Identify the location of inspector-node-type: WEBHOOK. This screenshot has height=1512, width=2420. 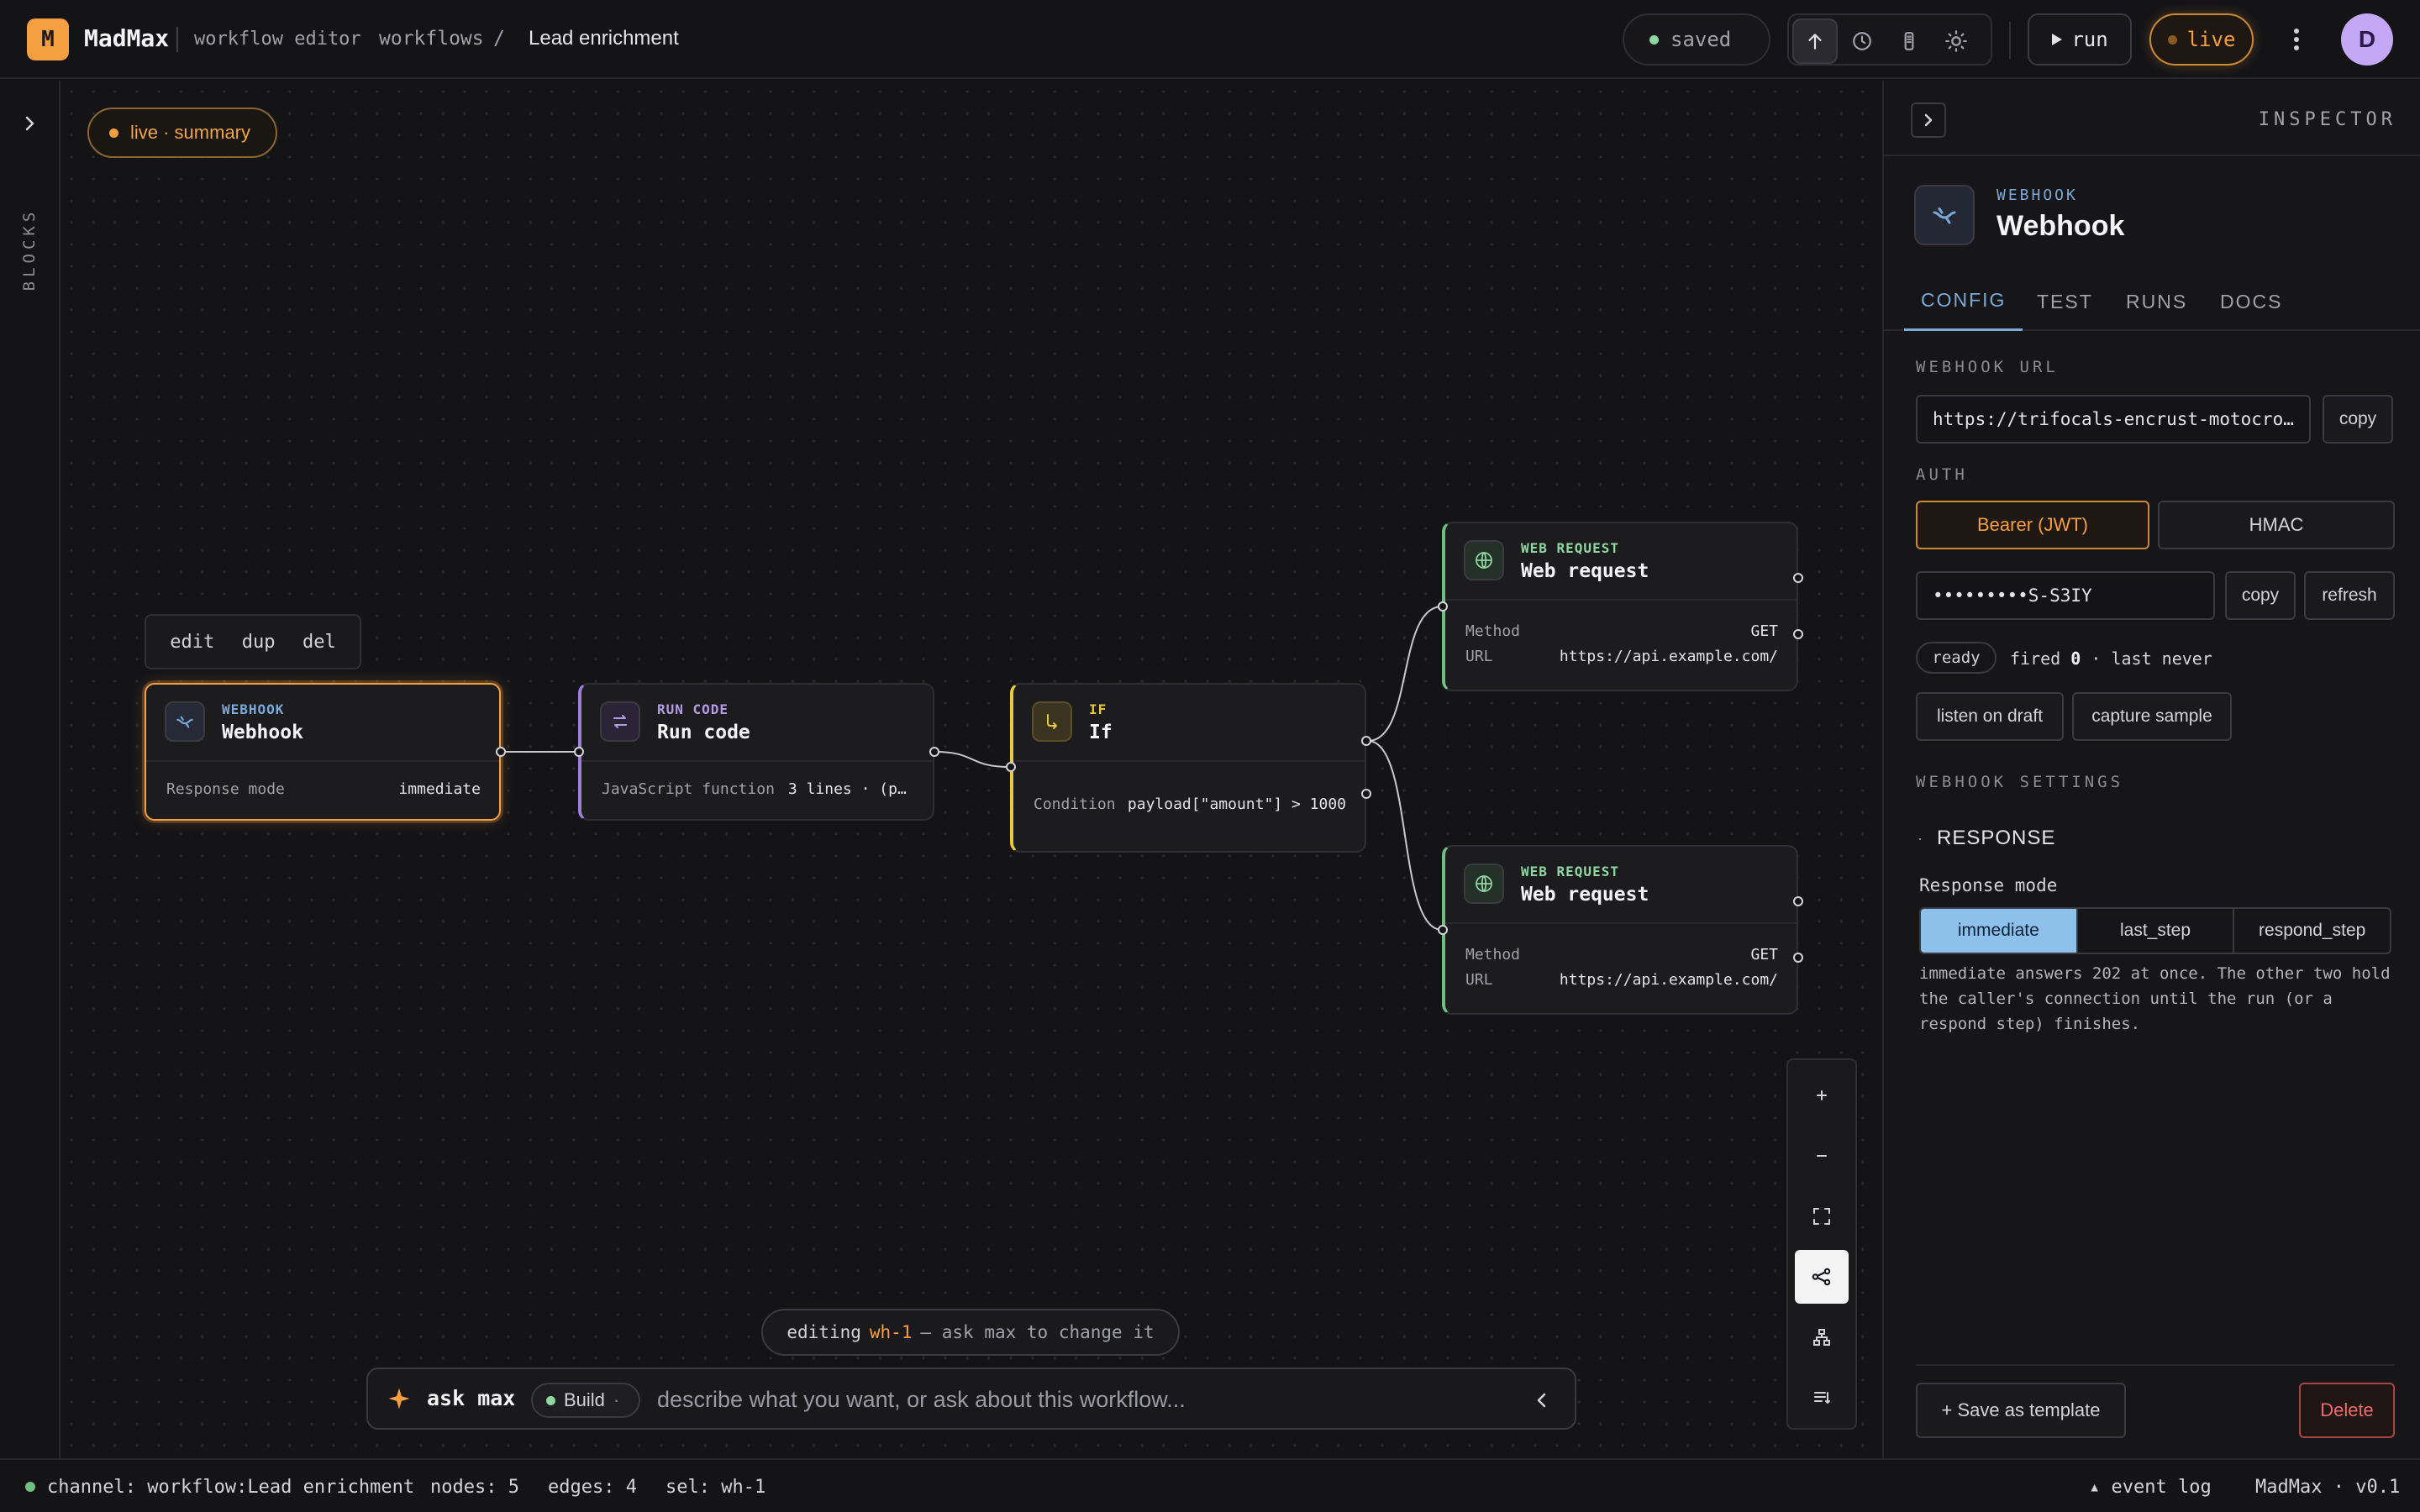
(2037, 195).